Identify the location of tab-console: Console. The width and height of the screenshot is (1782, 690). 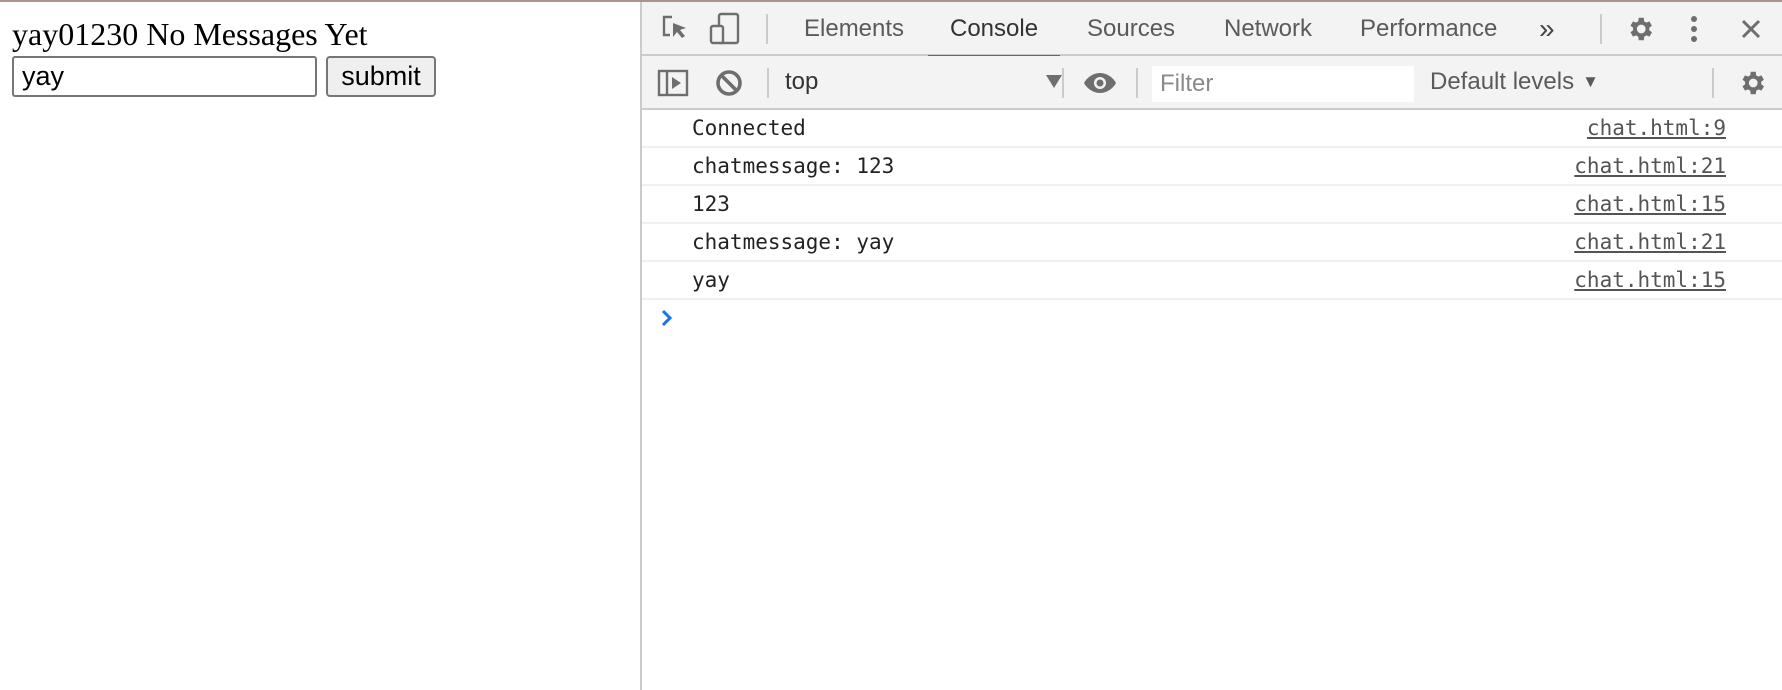
(994, 30).